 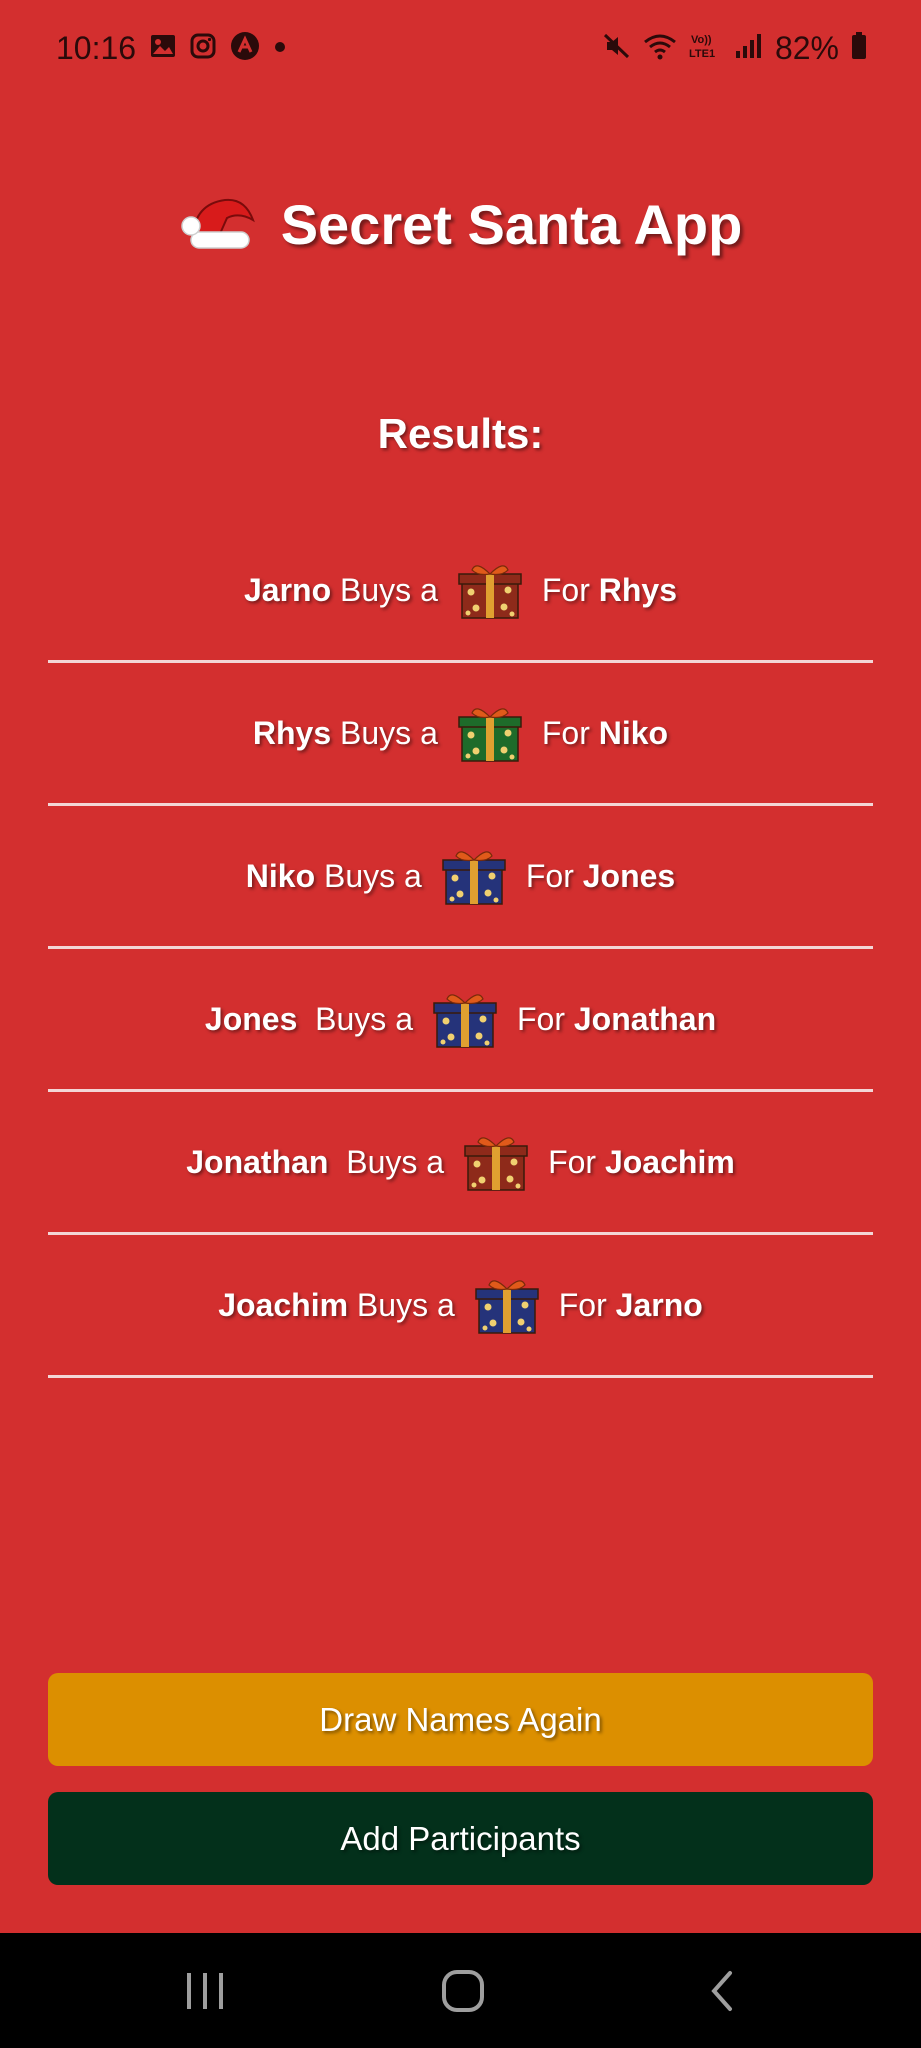 I want to click on battery-icon, so click(x=859, y=48).